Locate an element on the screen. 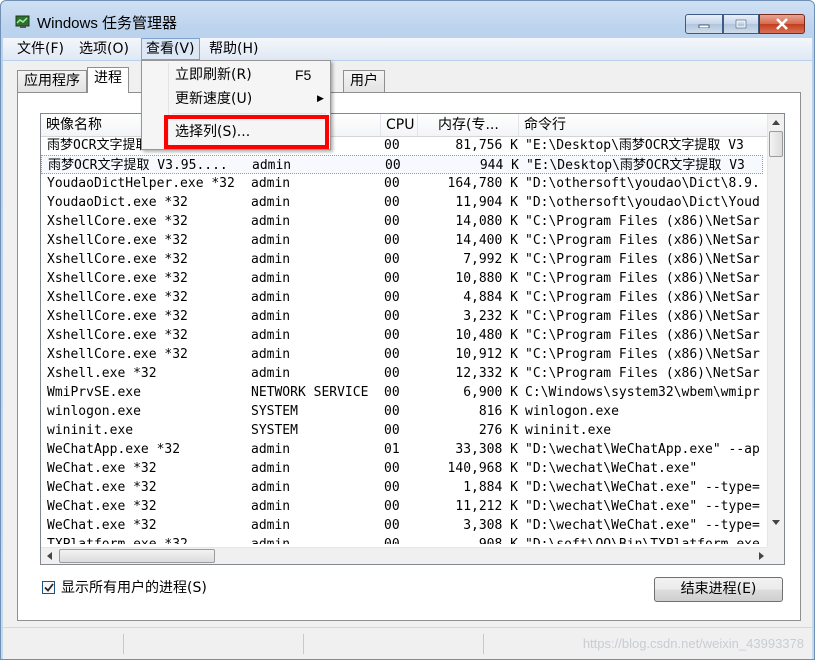 The image size is (815, 660). scrollbar-corner is located at coordinates (775, 555).